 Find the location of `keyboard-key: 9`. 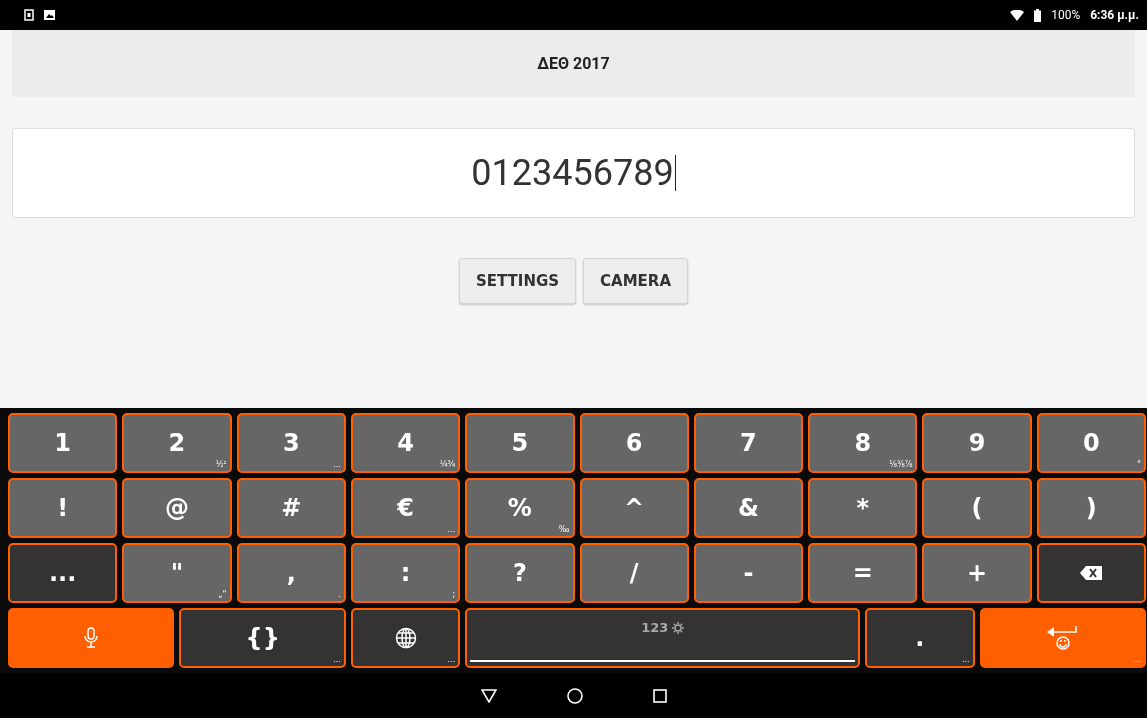

keyboard-key: 9 is located at coordinates (977, 443).